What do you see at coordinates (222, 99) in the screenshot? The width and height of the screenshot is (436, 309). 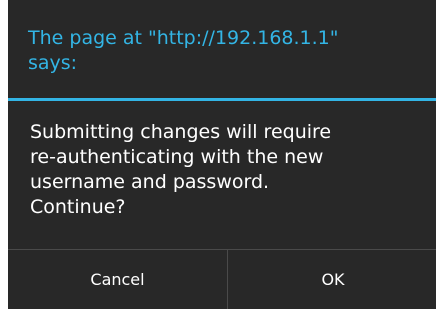 I see `title-divider` at bounding box center [222, 99].